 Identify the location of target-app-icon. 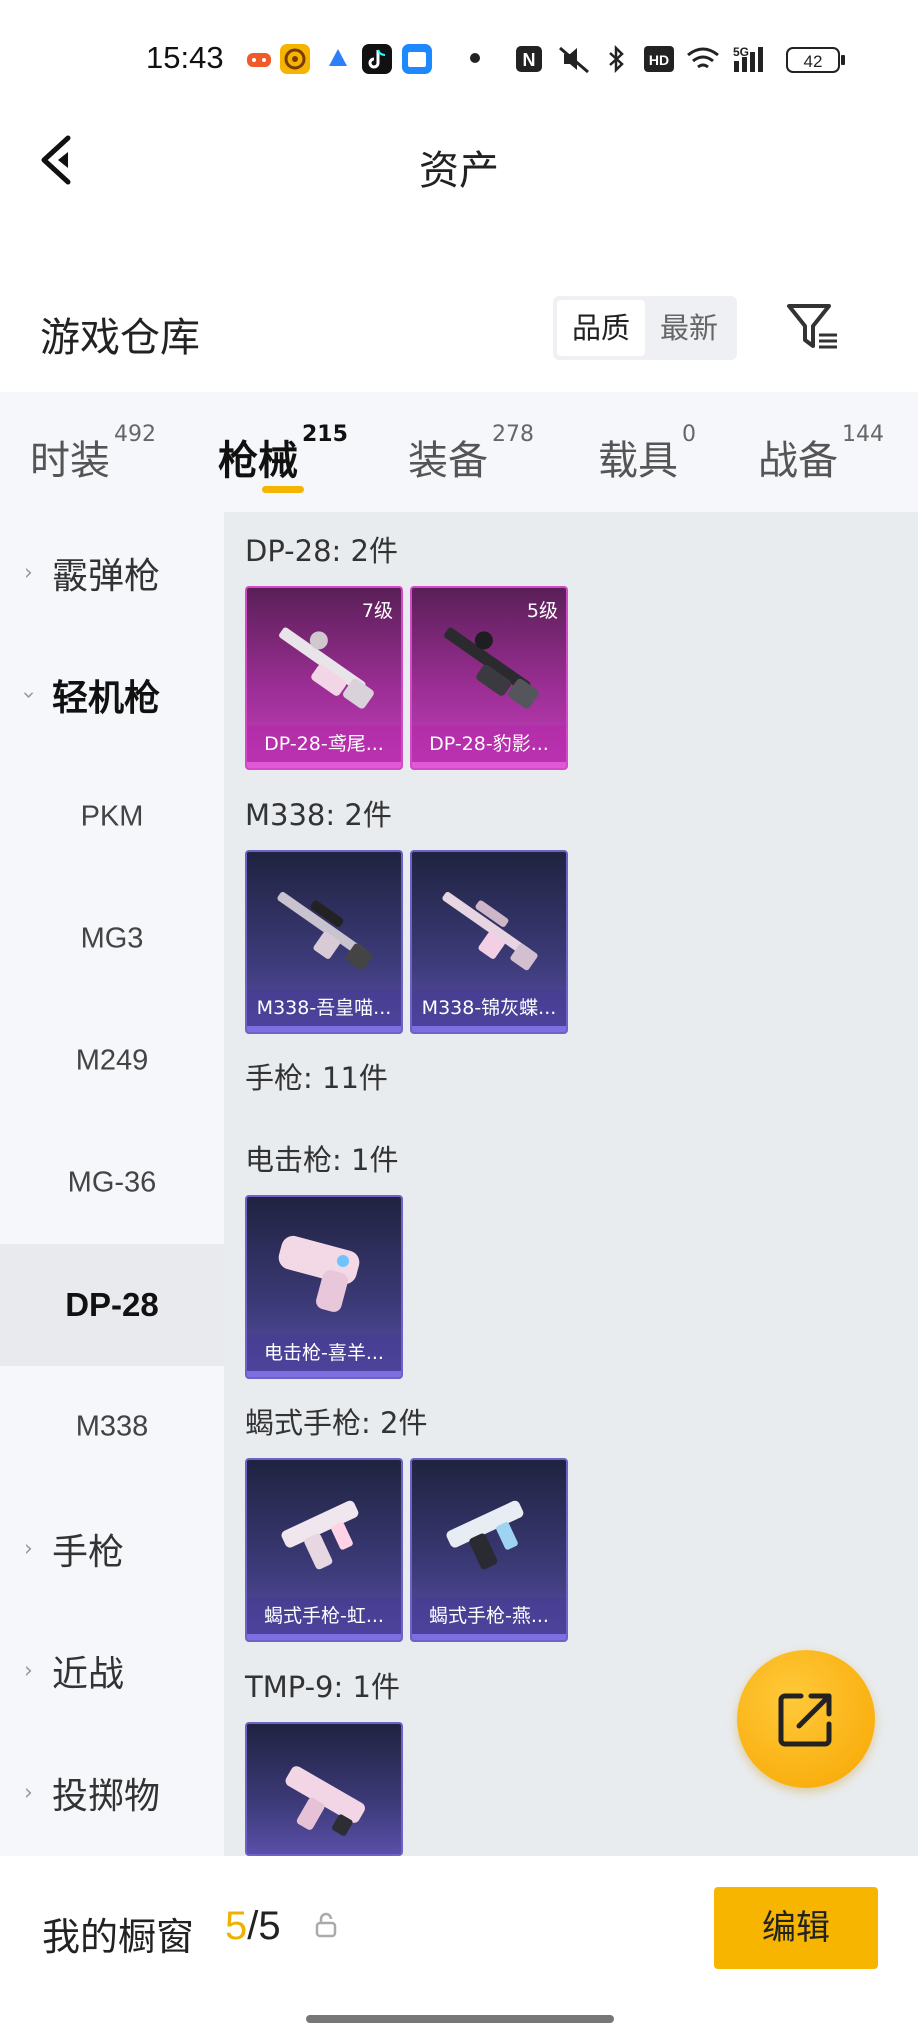
(295, 59).